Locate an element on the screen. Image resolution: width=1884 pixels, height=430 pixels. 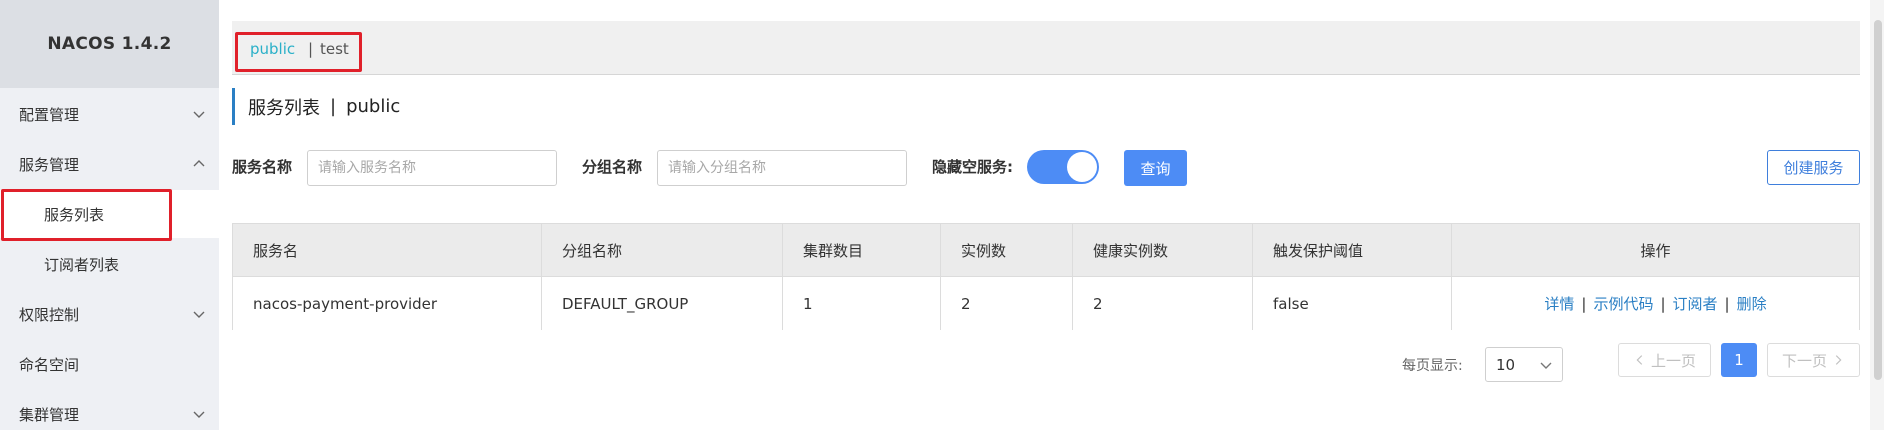
column-header: 触发保护阈值 is located at coordinates (1352, 250).